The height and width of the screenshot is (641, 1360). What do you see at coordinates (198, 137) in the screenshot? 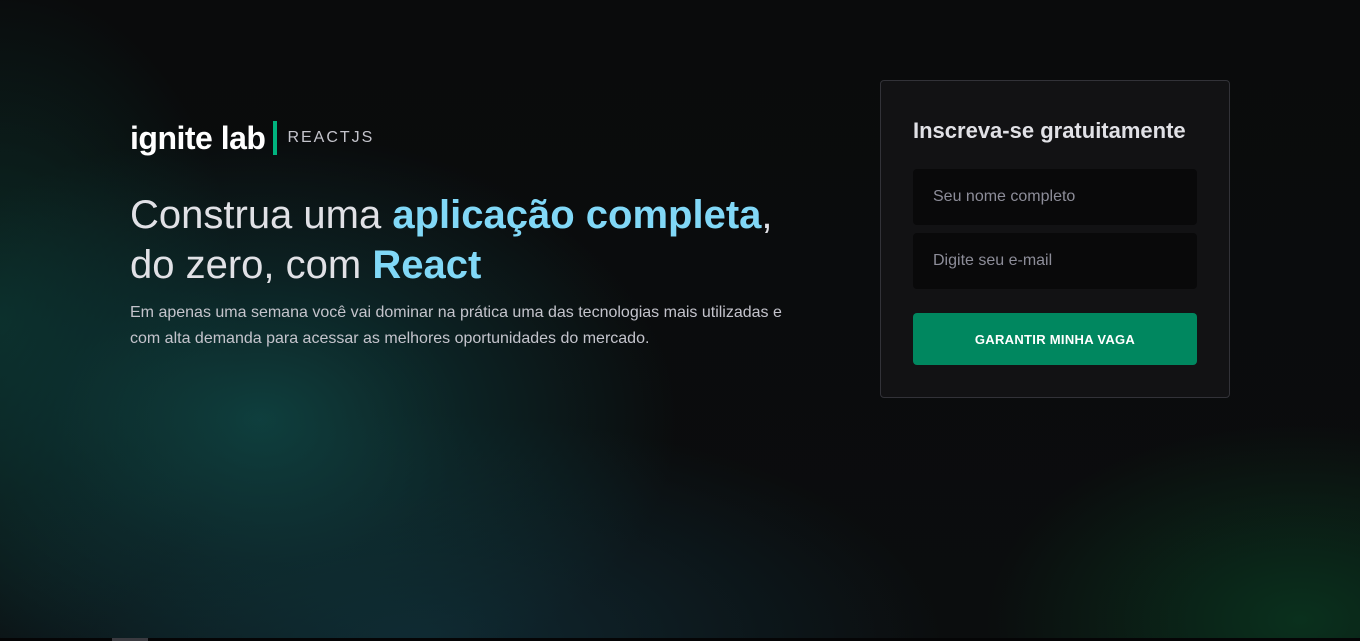
I see `logo-wordmark: ignite lab` at bounding box center [198, 137].